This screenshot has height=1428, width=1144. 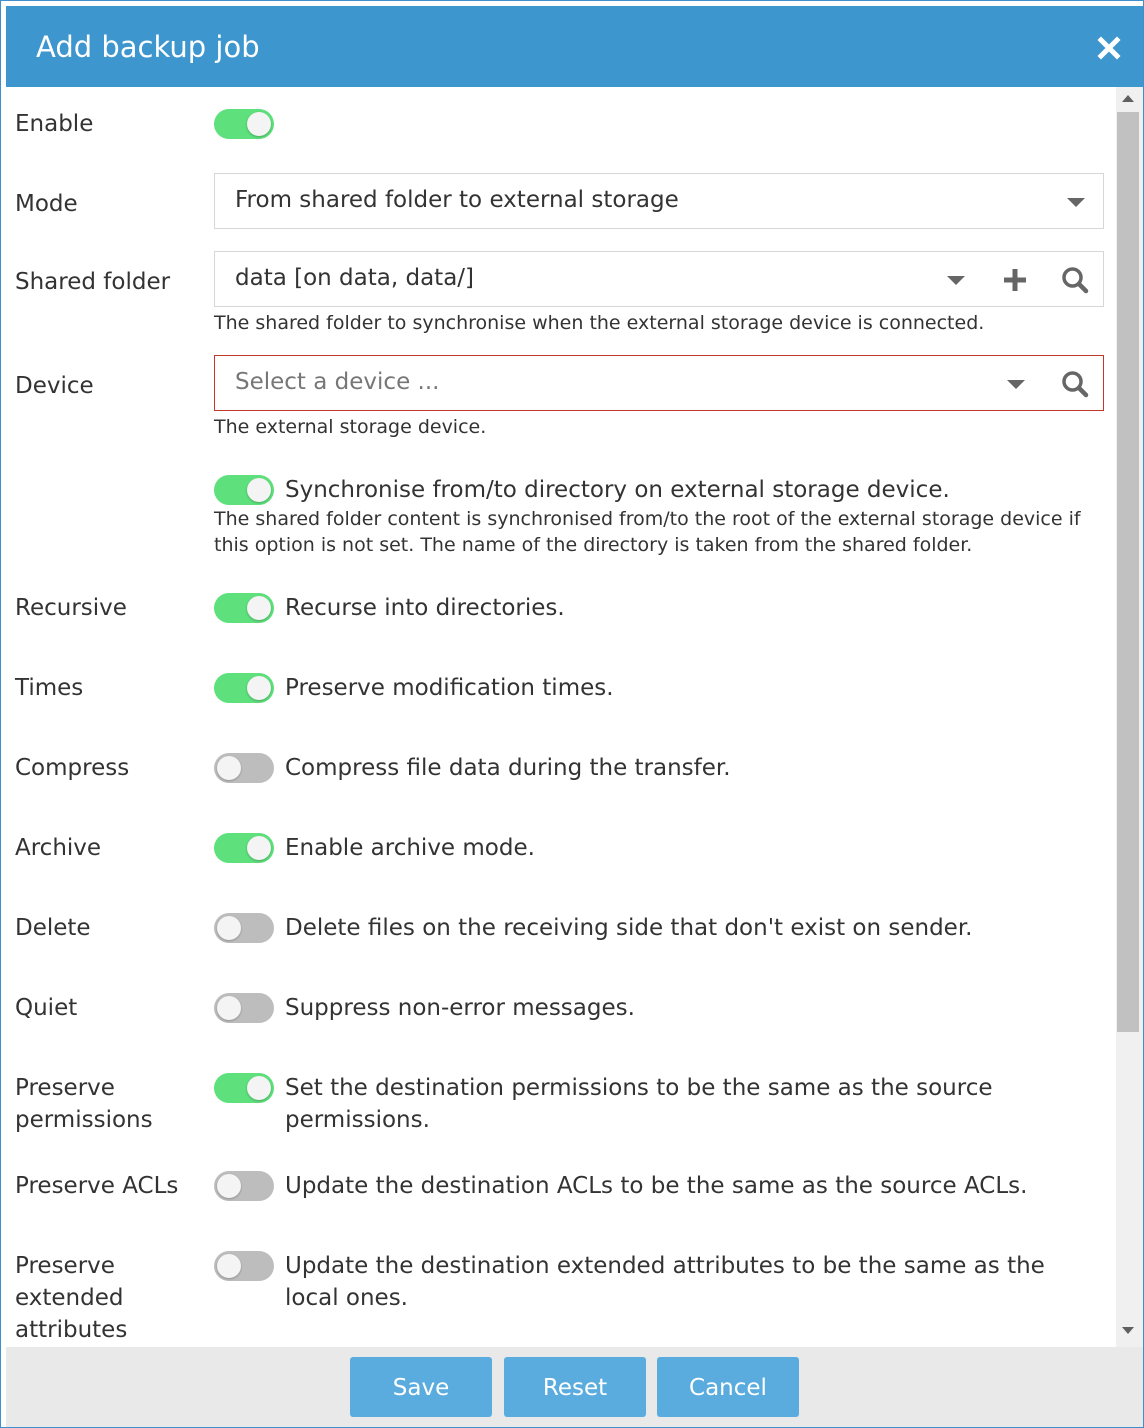 I want to click on archive-description: Enable archive mode., so click(x=410, y=848).